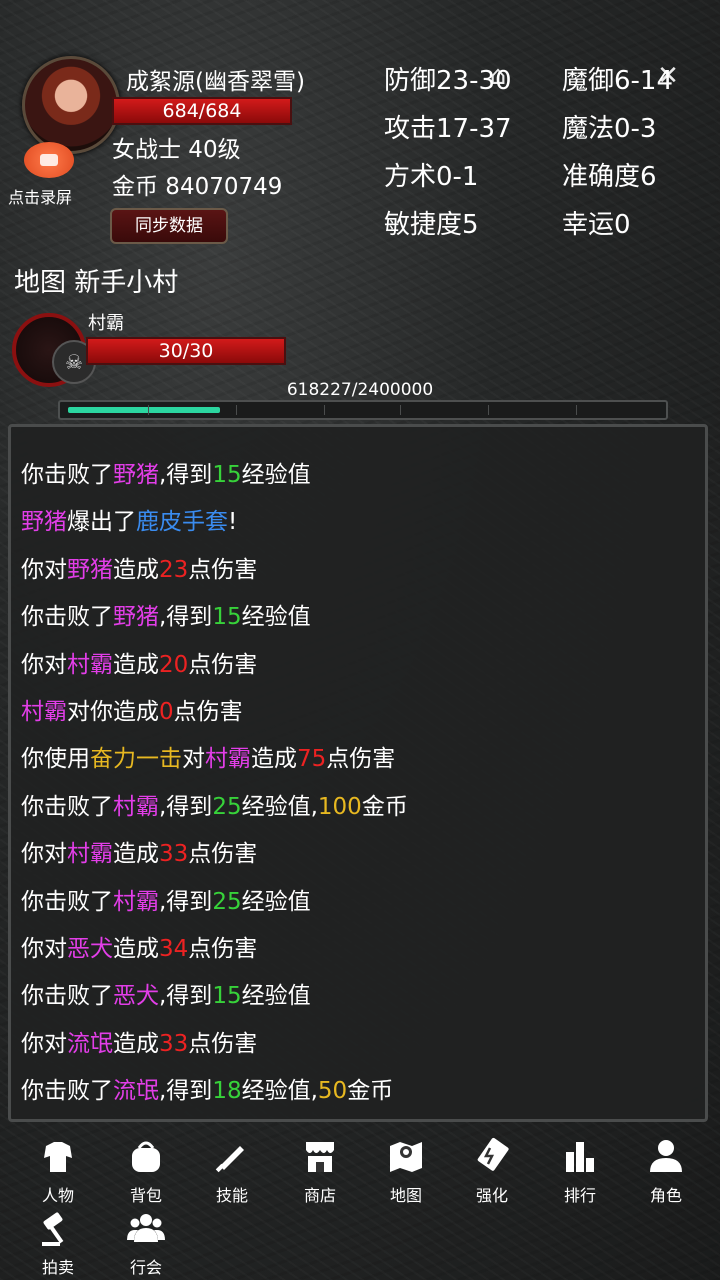  I want to click on log-line: 野猪爆出了鹿皮手套!, so click(129, 519).